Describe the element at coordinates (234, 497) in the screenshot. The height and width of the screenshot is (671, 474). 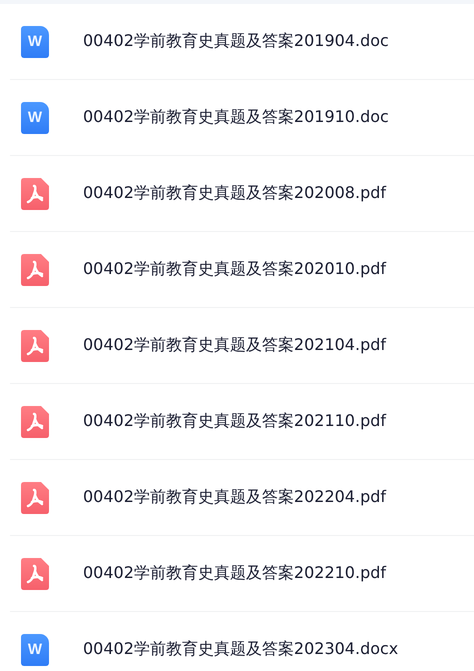
I see `file-name: 00402学前教育史真题及答案202204.pdf` at that location.